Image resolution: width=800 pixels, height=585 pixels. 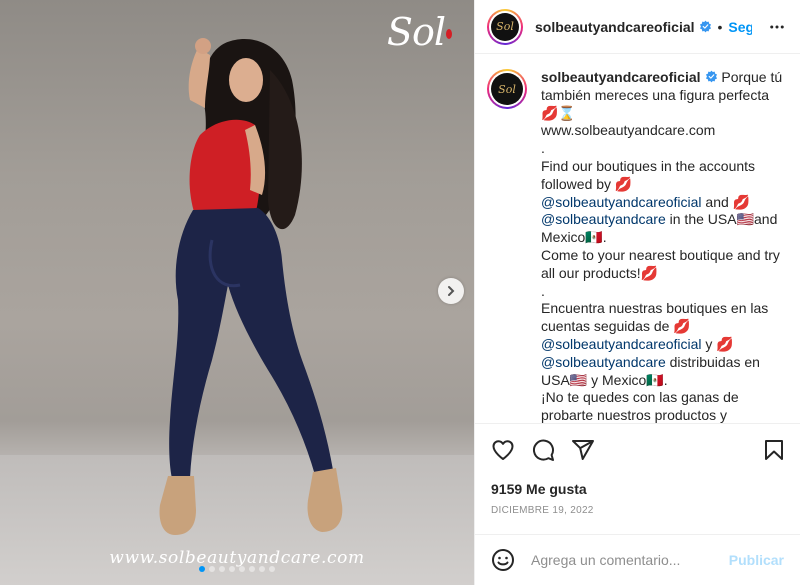 I want to click on caption-link: www.solbeautyandcare.com, so click(x=628, y=130).